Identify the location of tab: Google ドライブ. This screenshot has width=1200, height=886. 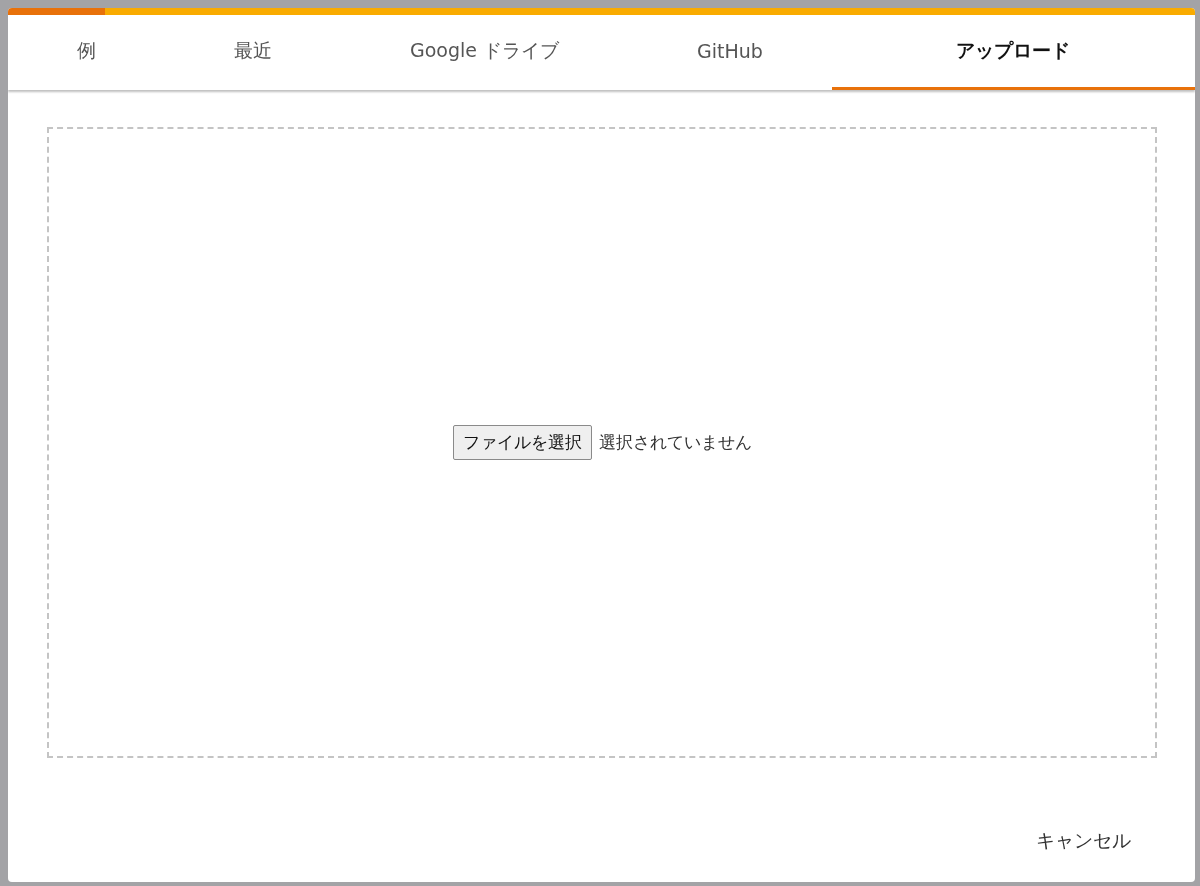
(485, 52).